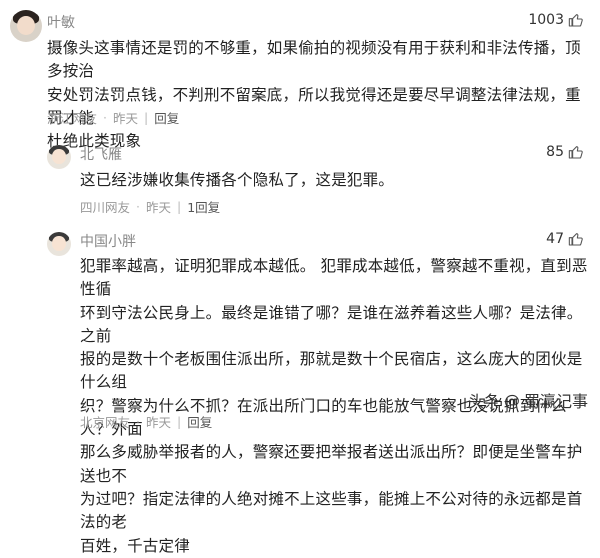 The height and width of the screenshot is (558, 600). What do you see at coordinates (555, 152) in the screenshot?
I see `like-count: 85` at bounding box center [555, 152].